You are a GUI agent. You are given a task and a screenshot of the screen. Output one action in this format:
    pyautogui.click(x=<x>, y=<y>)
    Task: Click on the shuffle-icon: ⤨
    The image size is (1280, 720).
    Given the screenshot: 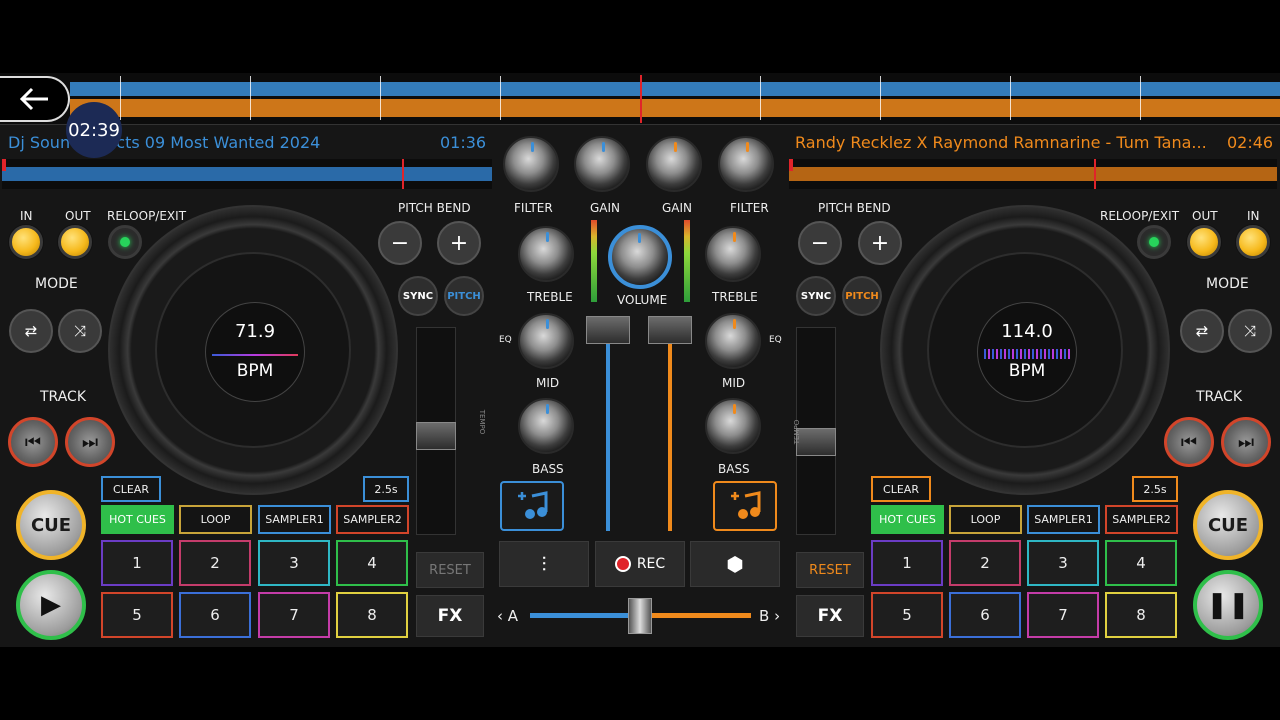 What is the action you would take?
    pyautogui.click(x=1249, y=331)
    